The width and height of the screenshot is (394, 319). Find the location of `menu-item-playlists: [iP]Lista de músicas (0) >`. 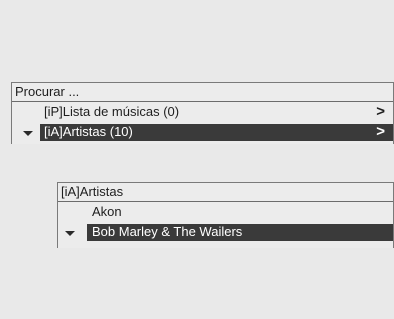

menu-item-playlists: [iP]Lista de músicas (0) > is located at coordinates (202, 112).